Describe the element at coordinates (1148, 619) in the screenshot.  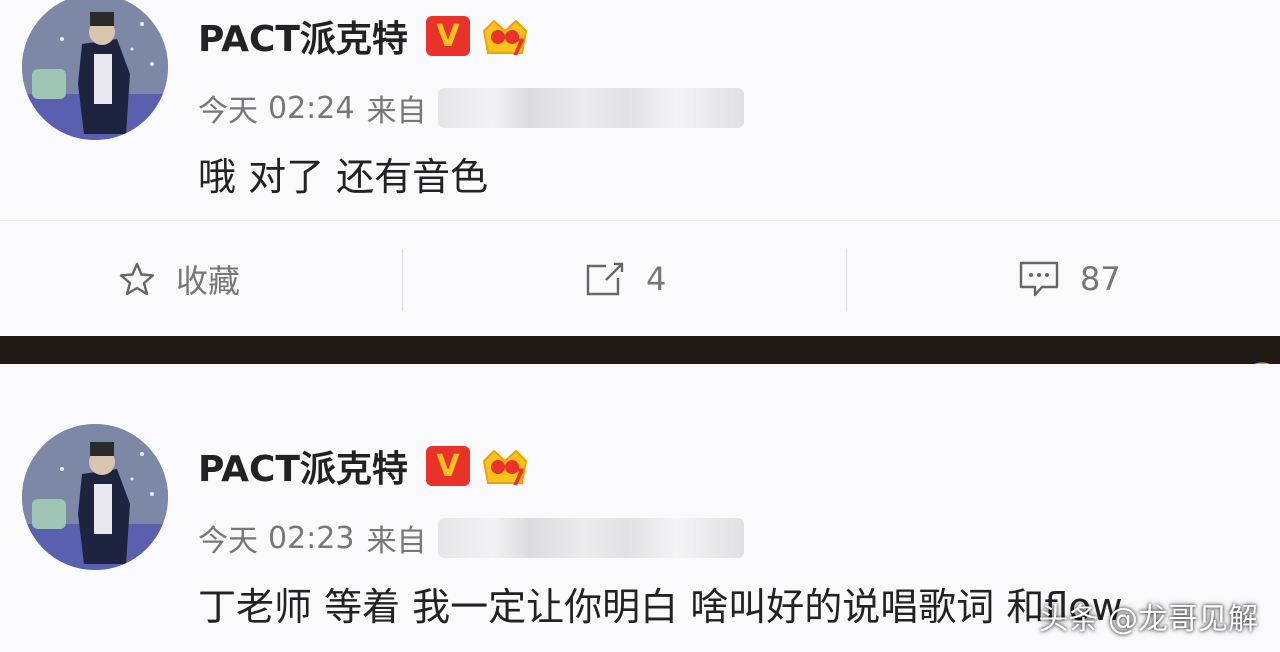
I see `watermark: 头条 @龙哥见解` at that location.